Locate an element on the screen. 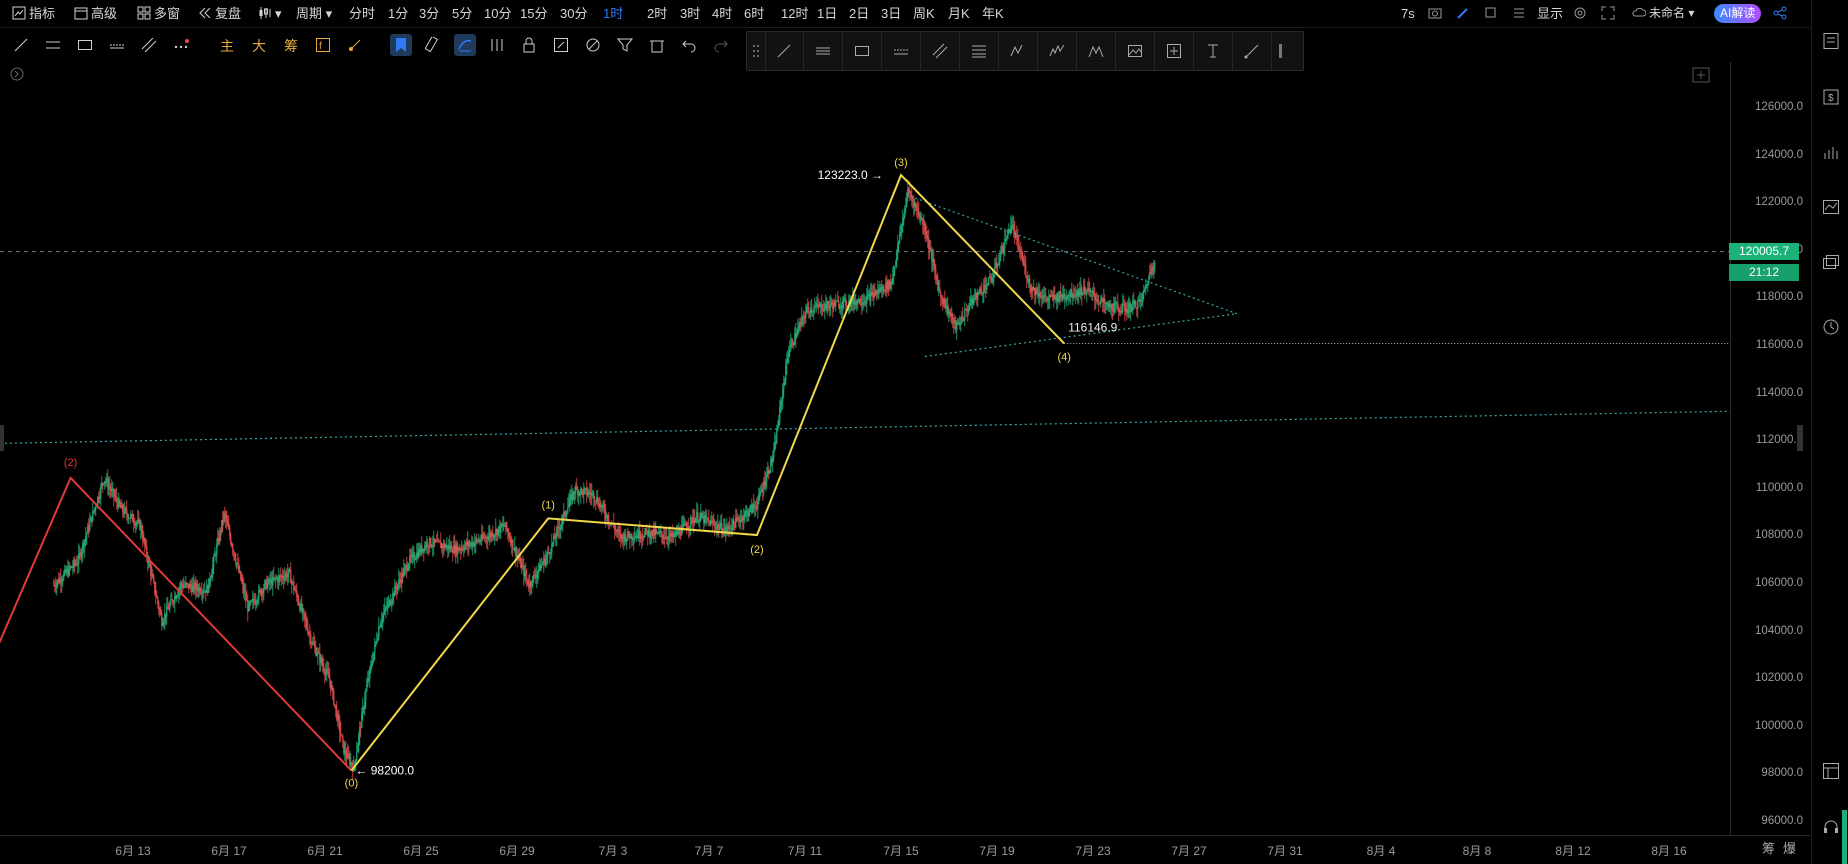  redo-icon is located at coordinates (721, 45).